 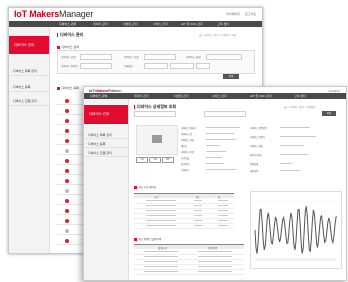 What do you see at coordinates (188, 129) in the screenshot?
I see `detail-label: 디바이스 아이디` at bounding box center [188, 129].